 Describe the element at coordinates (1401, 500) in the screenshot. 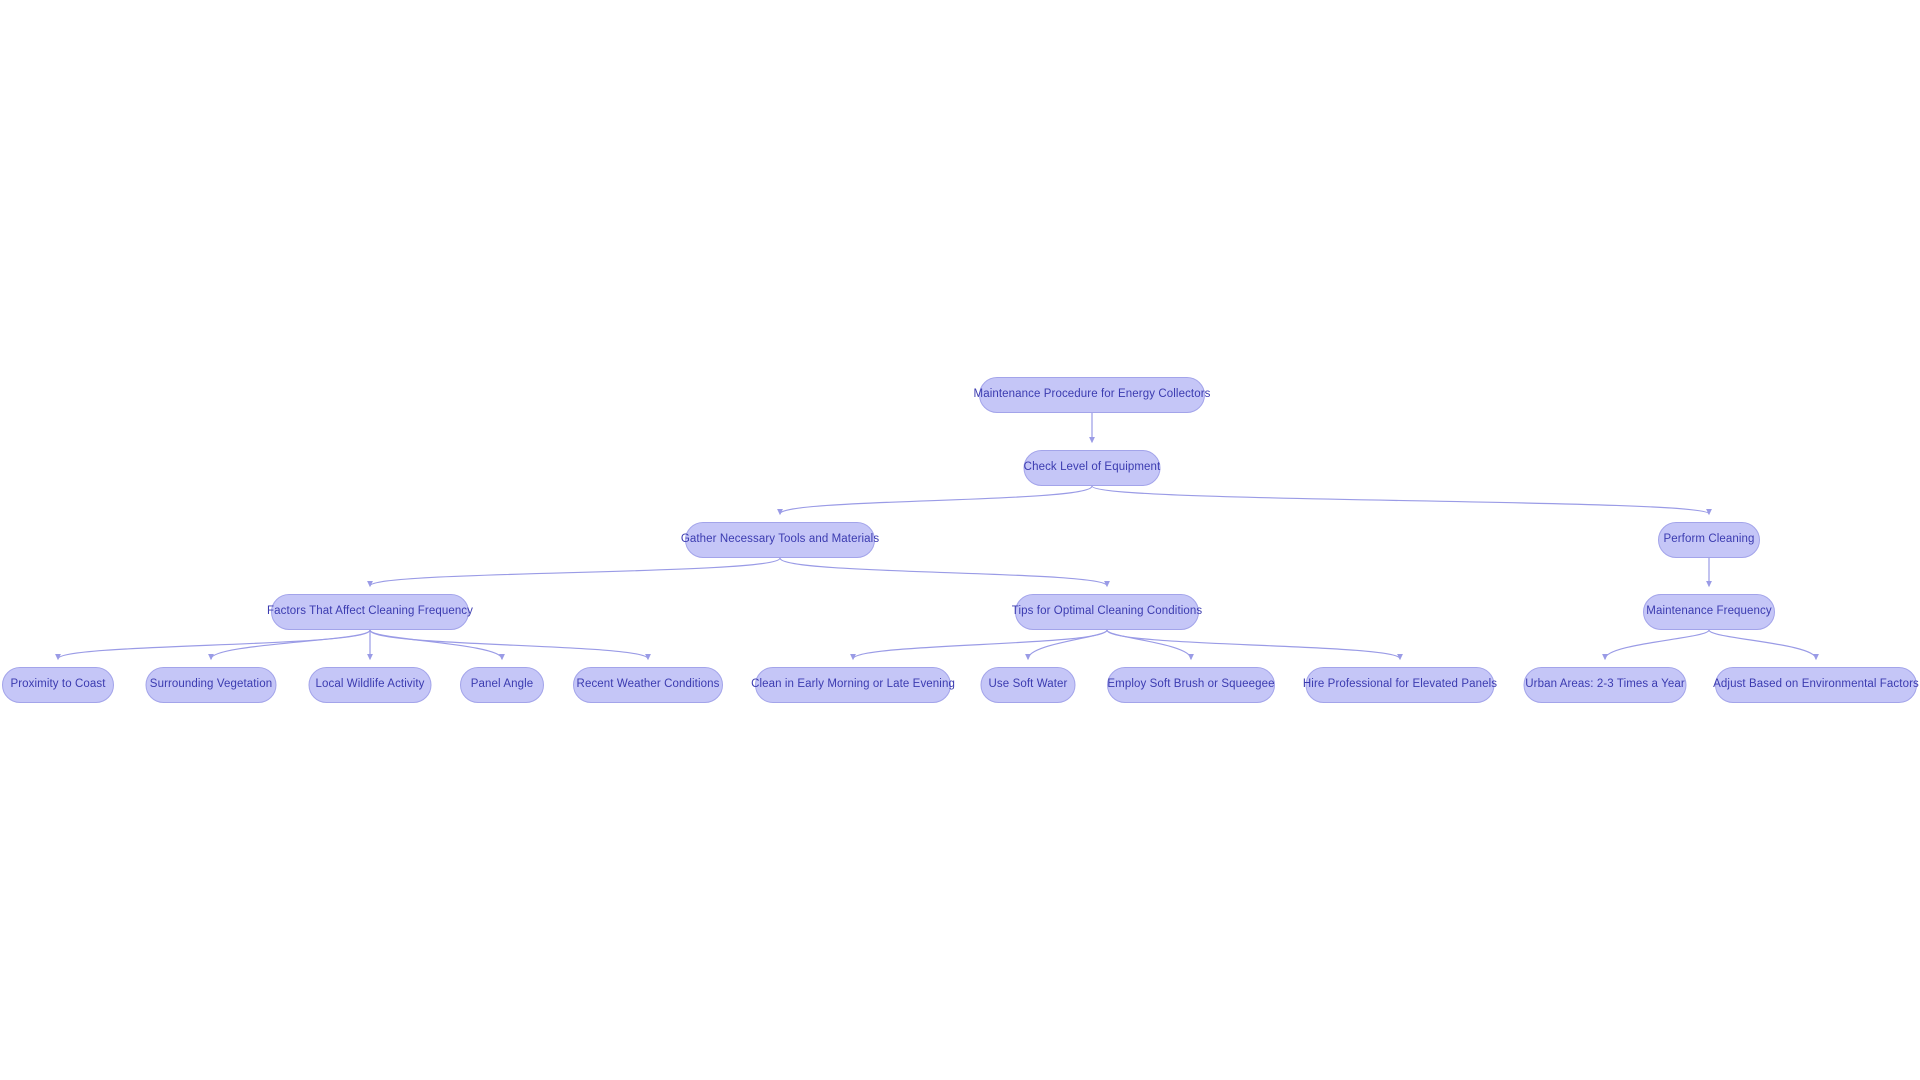

I see `flow-edge-check-to-perform` at that location.